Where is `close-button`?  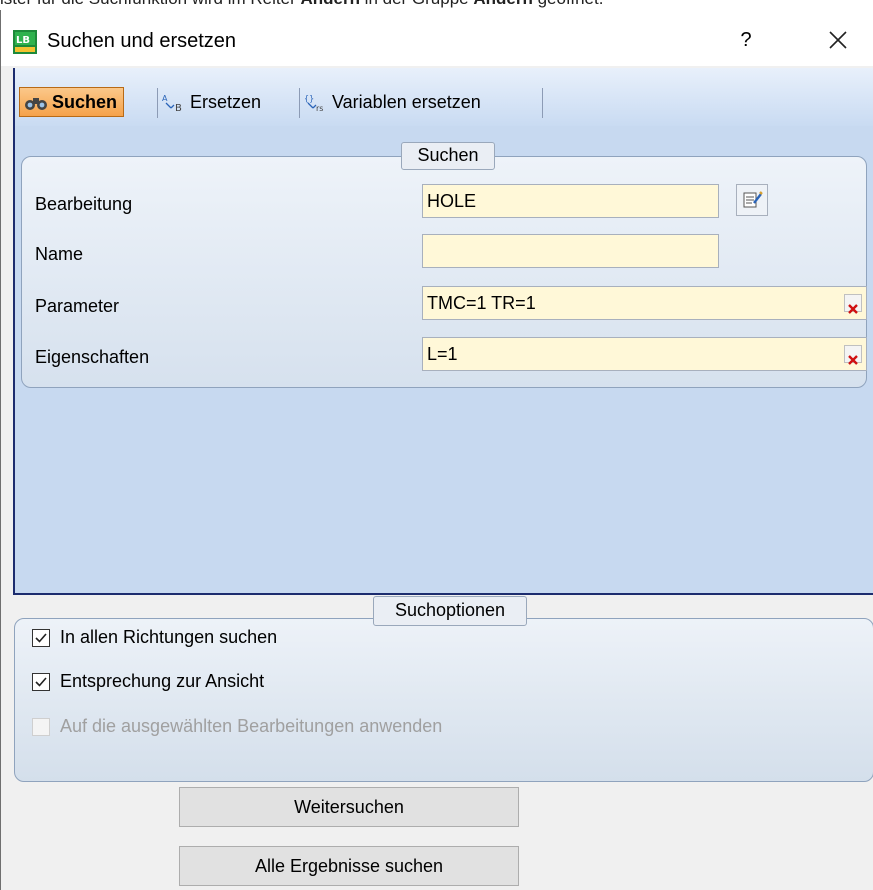 close-button is located at coordinates (838, 40).